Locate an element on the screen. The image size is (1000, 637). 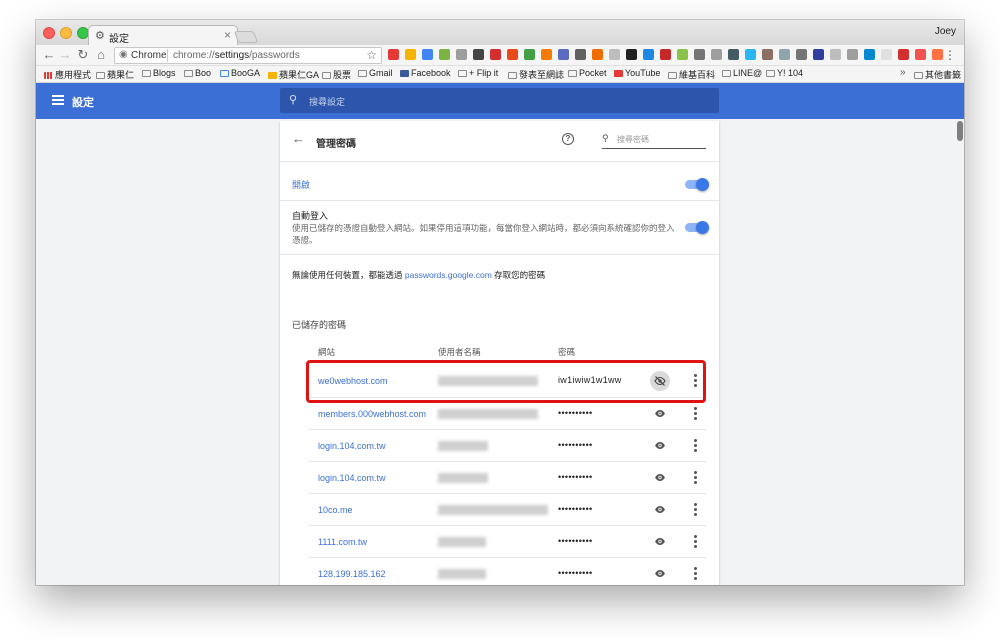
bookmark-item: 發表至網誌 is located at coordinates (536, 74).